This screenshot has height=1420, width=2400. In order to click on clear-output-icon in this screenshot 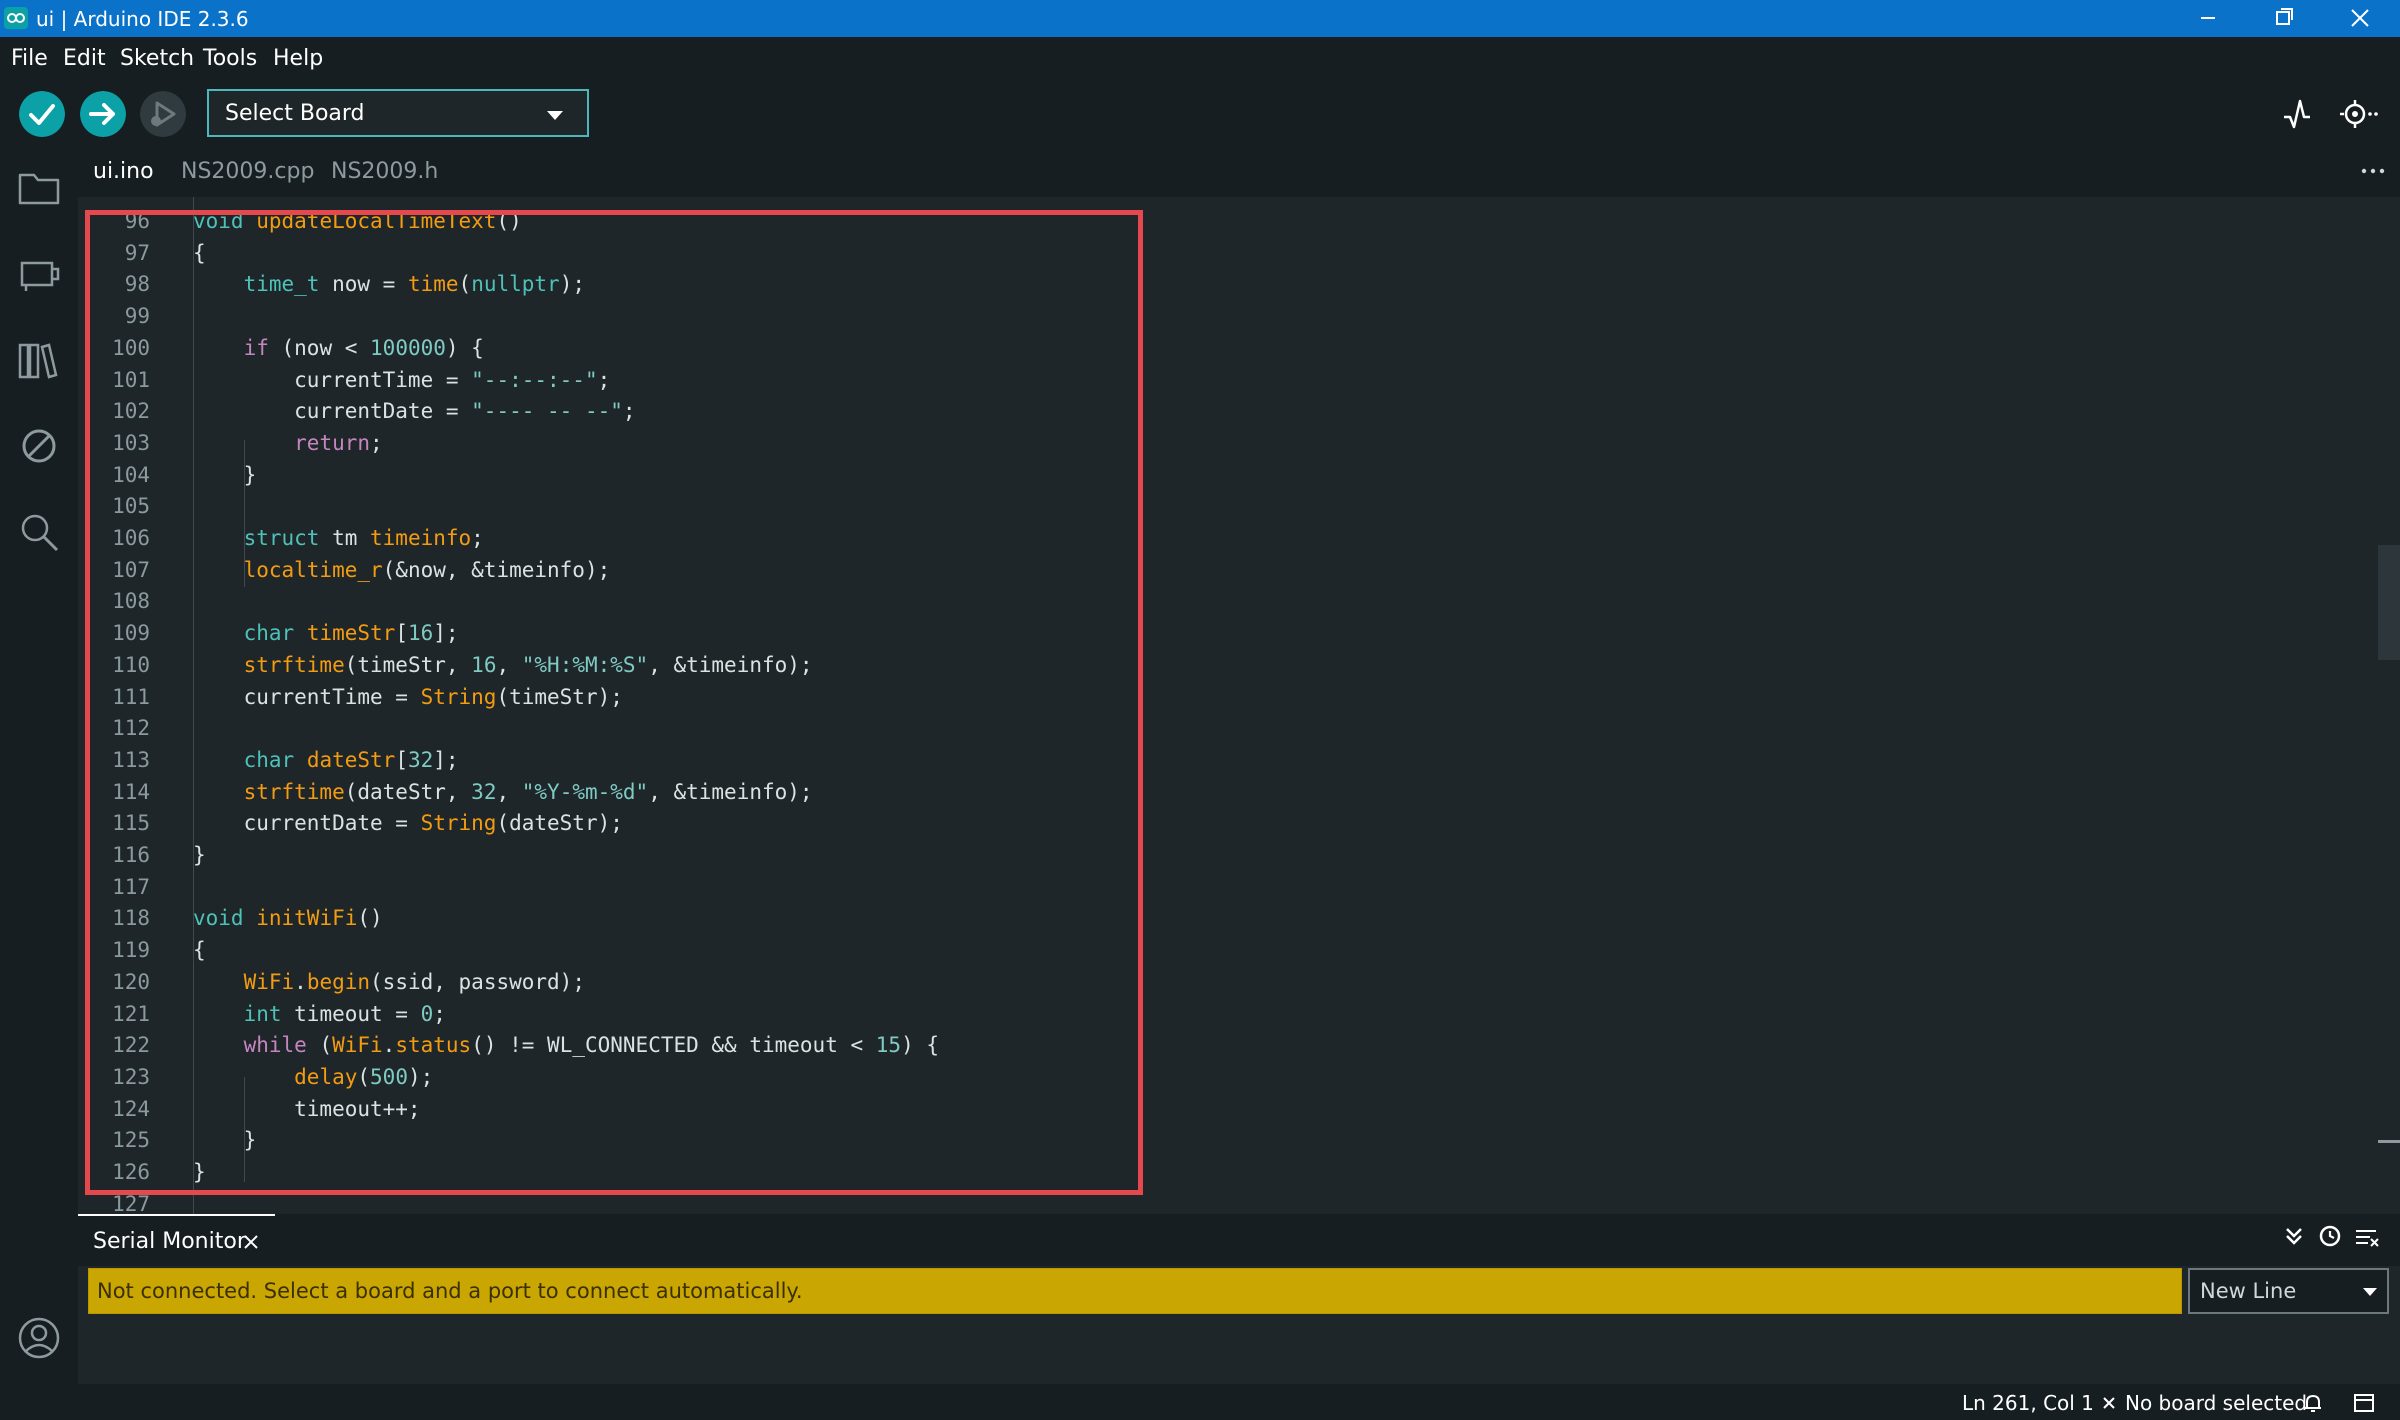, I will do `click(2367, 1238)`.